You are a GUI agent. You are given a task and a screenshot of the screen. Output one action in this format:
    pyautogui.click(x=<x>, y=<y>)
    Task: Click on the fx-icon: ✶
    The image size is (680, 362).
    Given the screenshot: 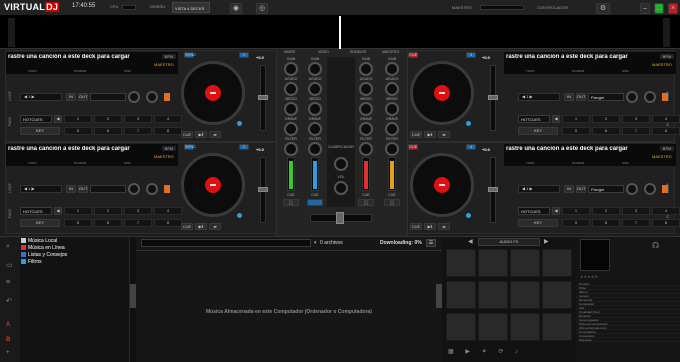 What is the action you would take?
    pyautogui.click(x=484, y=352)
    